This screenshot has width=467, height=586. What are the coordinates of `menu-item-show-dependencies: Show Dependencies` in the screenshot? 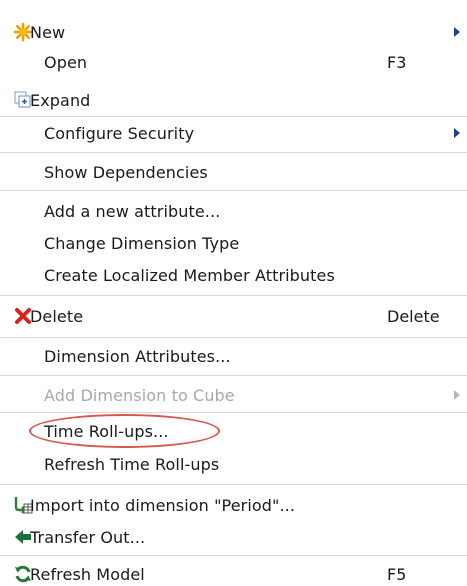 It's located at (233, 172).